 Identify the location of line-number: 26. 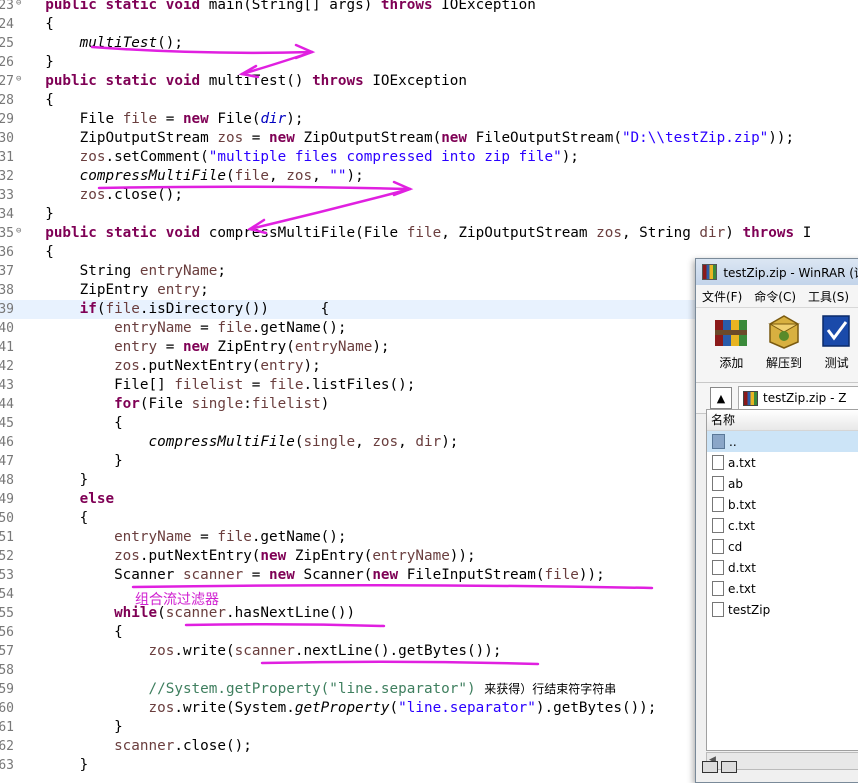
(7, 62).